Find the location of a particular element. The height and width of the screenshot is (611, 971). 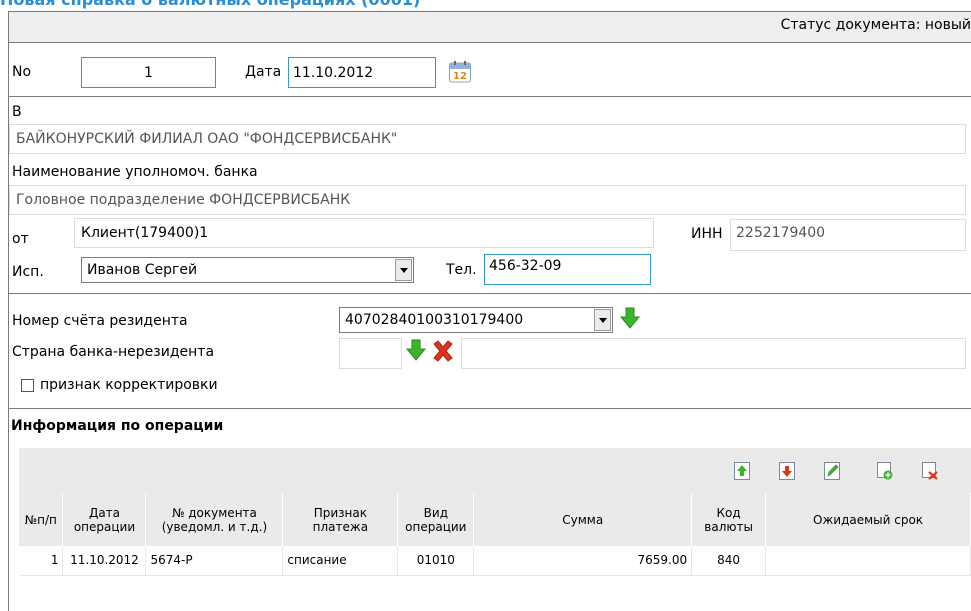

to-bank-field: БАЙКОНУРСКИЙ ФИЛИАЛ ОАО "ФОНДСЕРВИСБАНК" is located at coordinates (487, 139).